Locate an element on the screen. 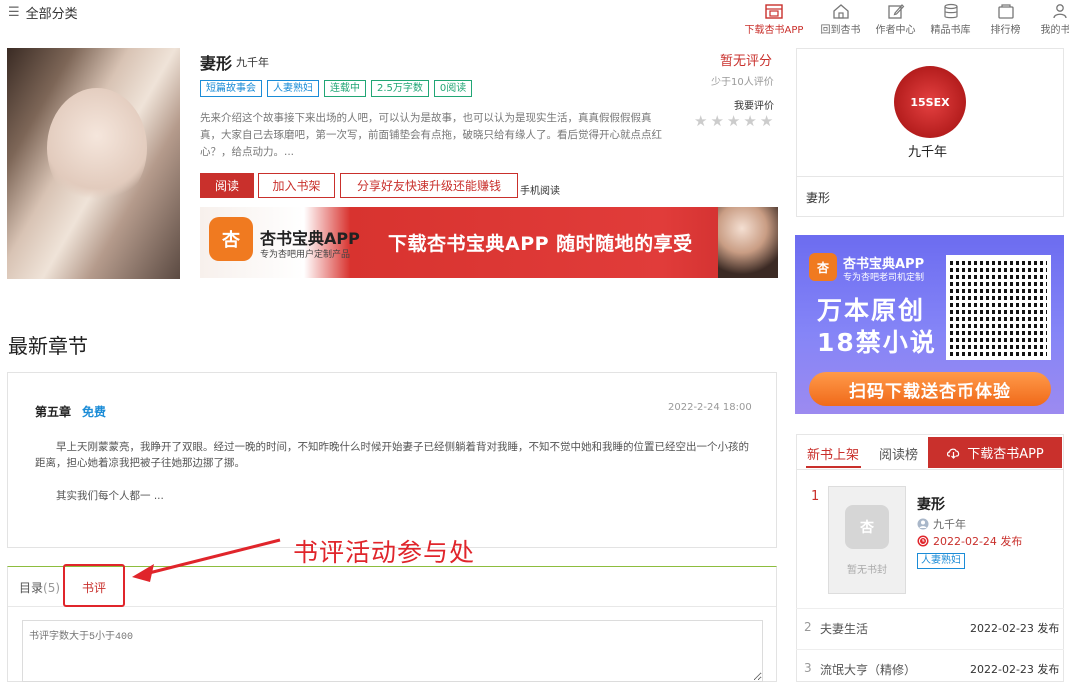  ranking-icon is located at coordinates (1005, 11).